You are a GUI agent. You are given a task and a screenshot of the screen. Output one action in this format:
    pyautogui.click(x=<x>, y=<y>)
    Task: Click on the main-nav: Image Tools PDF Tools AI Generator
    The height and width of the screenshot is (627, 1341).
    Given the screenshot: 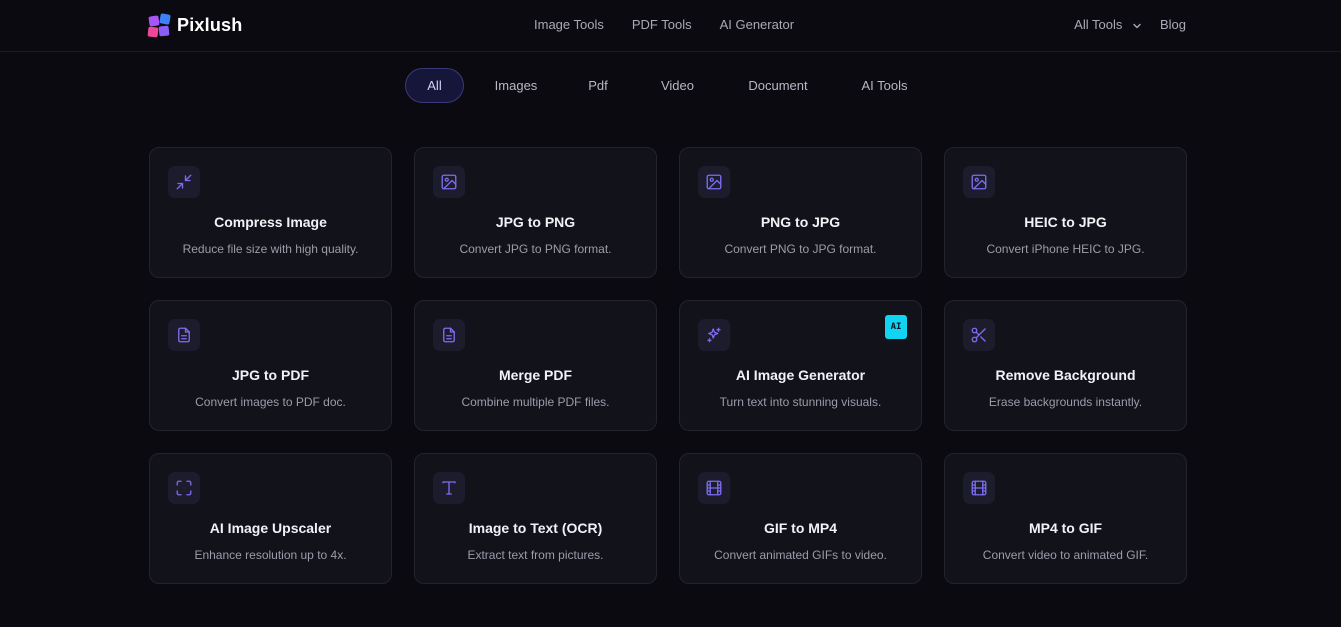 What is the action you would take?
    pyautogui.click(x=664, y=24)
    